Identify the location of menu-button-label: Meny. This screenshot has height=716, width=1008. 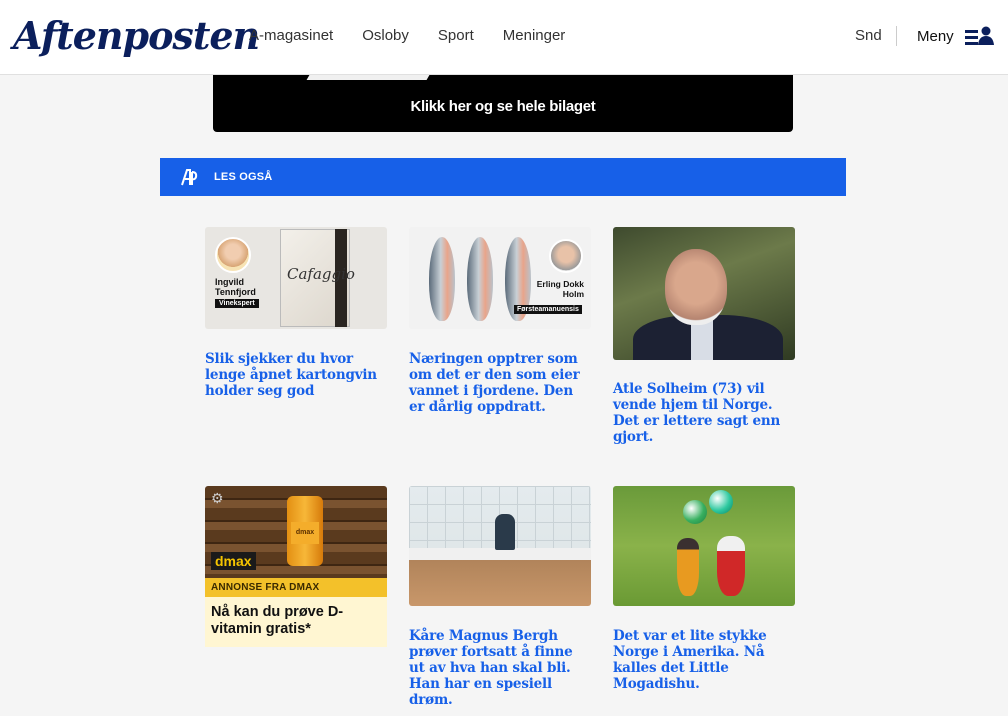
(935, 37).